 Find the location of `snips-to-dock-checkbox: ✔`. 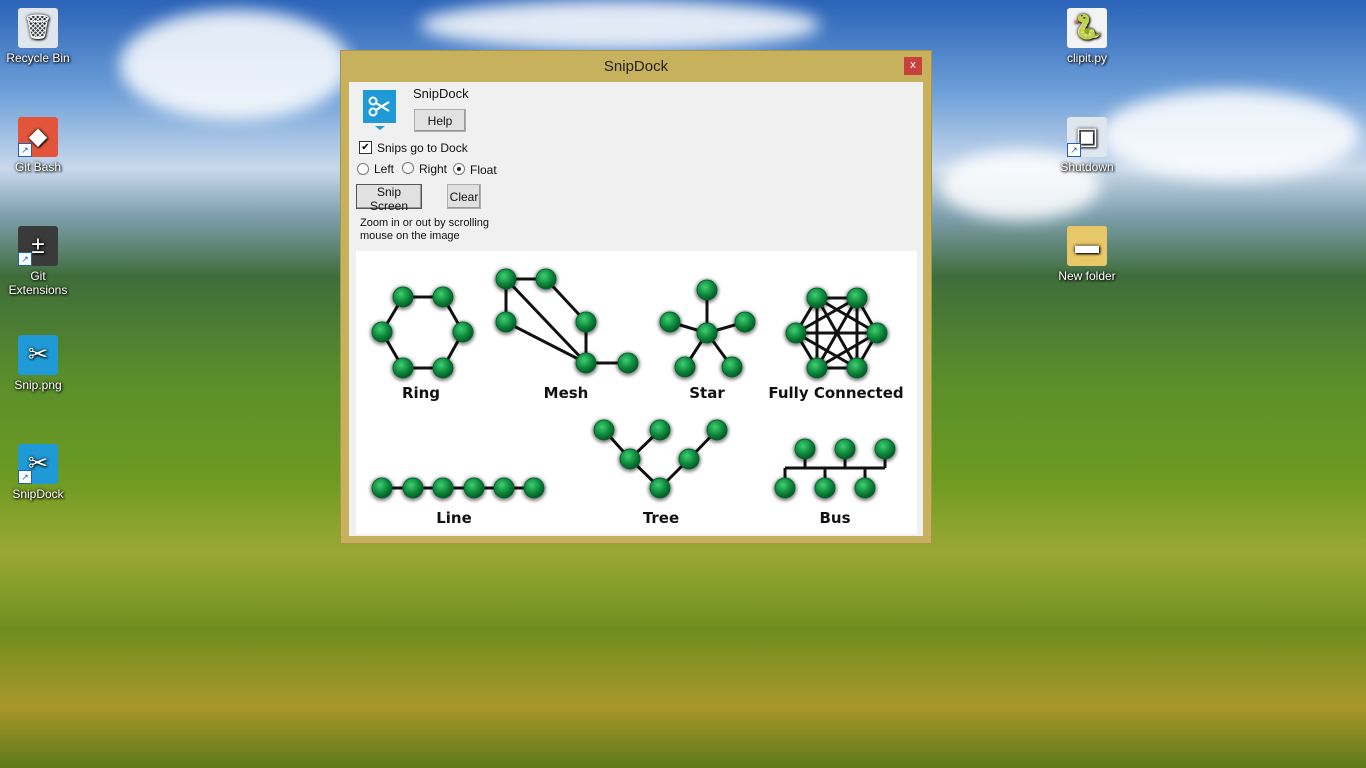

snips-to-dock-checkbox: ✔ is located at coordinates (365, 147).